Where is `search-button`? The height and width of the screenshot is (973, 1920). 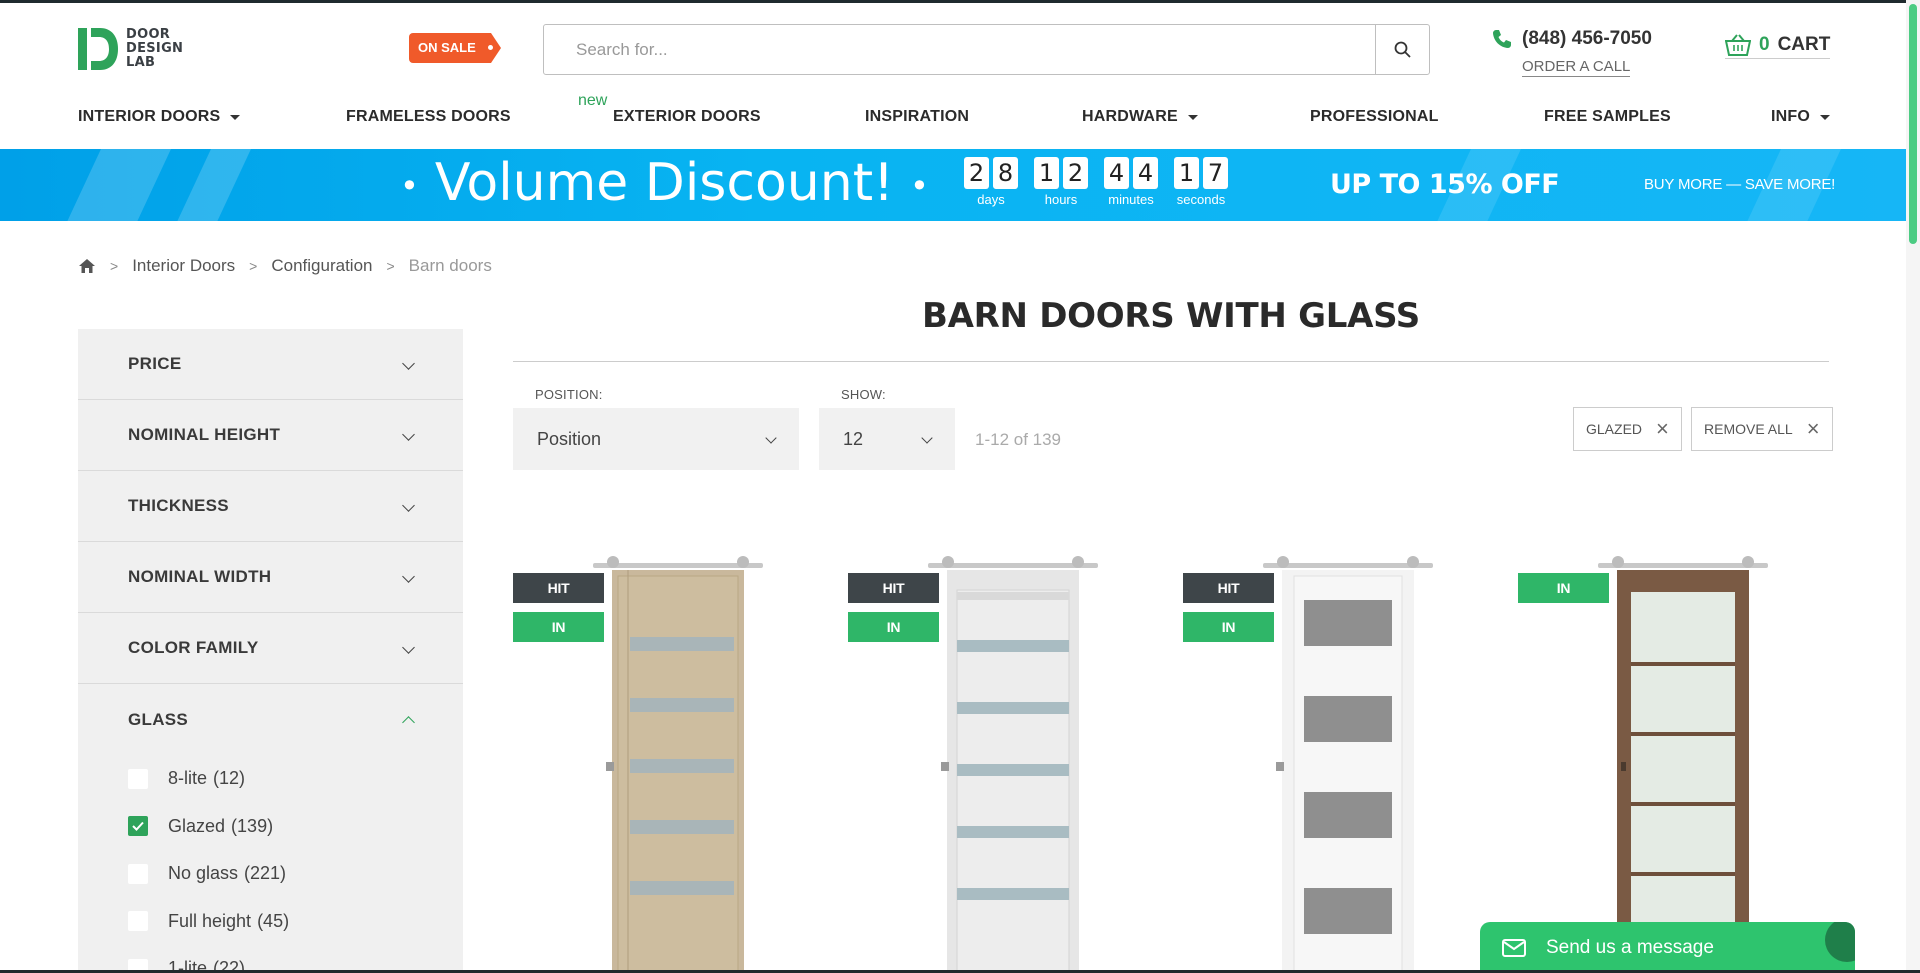
search-button is located at coordinates (1402, 49).